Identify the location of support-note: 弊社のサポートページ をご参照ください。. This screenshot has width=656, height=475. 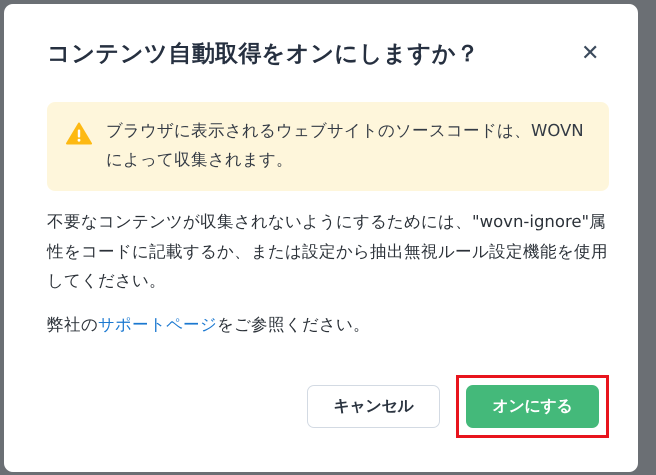
(209, 325).